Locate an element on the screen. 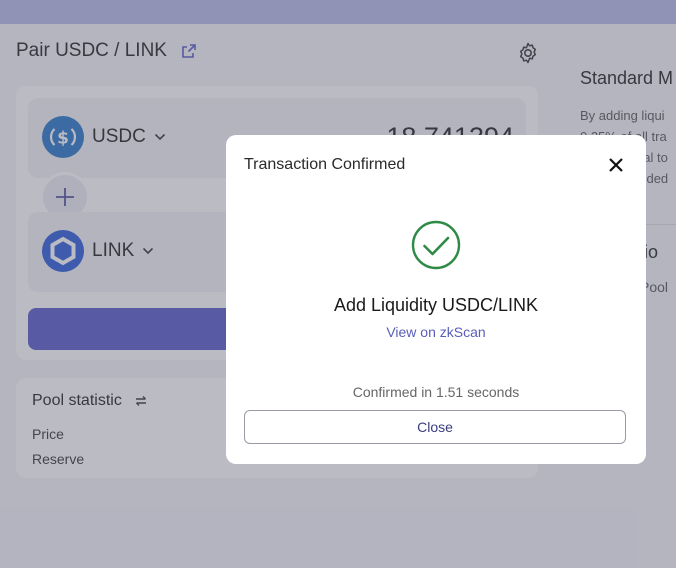 The height and width of the screenshot is (568, 676). modal-title: Transaction Confirmed is located at coordinates (325, 164).